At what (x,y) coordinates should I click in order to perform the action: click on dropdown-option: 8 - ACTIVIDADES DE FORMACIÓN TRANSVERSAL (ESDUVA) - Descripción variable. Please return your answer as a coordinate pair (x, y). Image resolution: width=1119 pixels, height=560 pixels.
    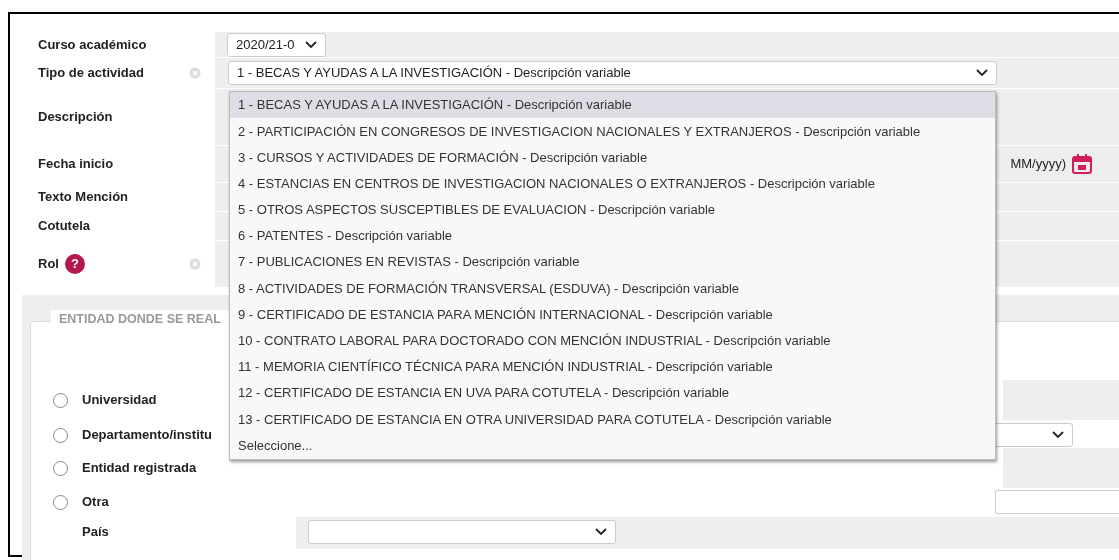
    Looking at the image, I should click on (612, 288).